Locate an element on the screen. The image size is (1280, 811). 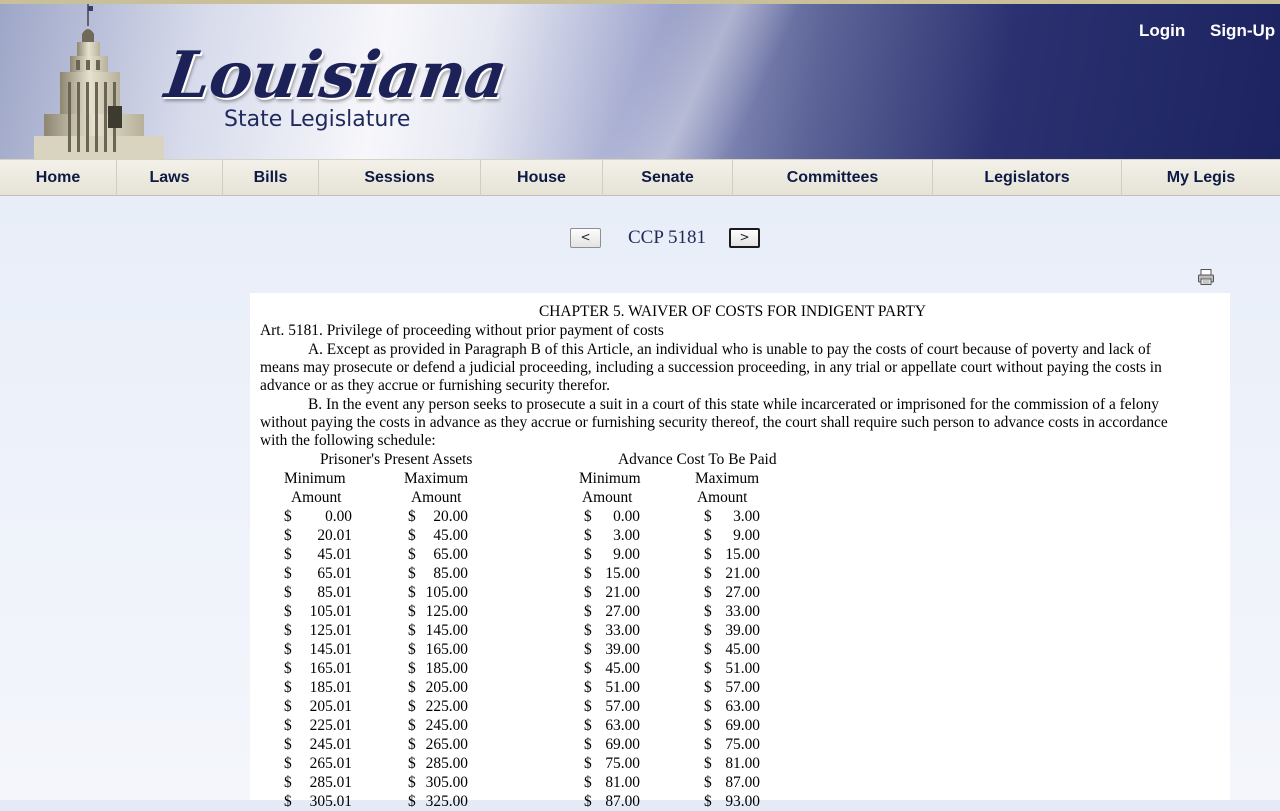
table-cell-amount: 305.01 is located at coordinates (330, 801).